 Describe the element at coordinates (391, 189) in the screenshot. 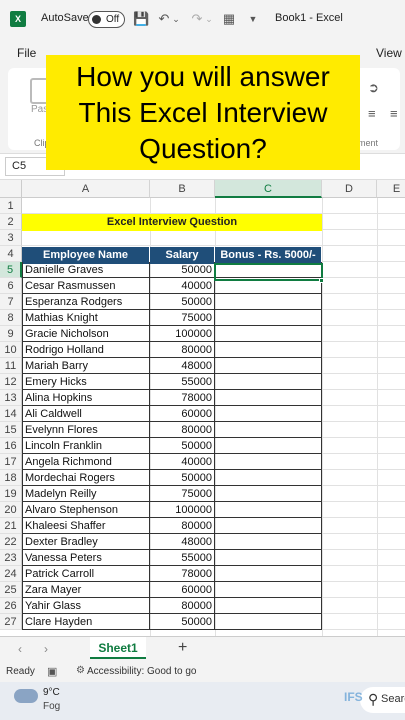

I see `column-header-e: E` at that location.